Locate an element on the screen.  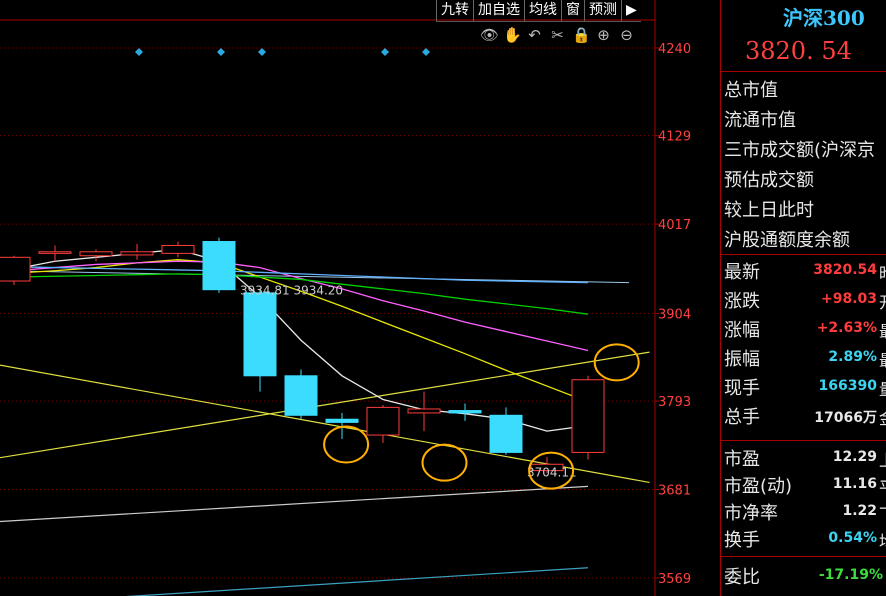
quote-row-pe: 市盈 12.29 上 is located at coordinates (803, 457).